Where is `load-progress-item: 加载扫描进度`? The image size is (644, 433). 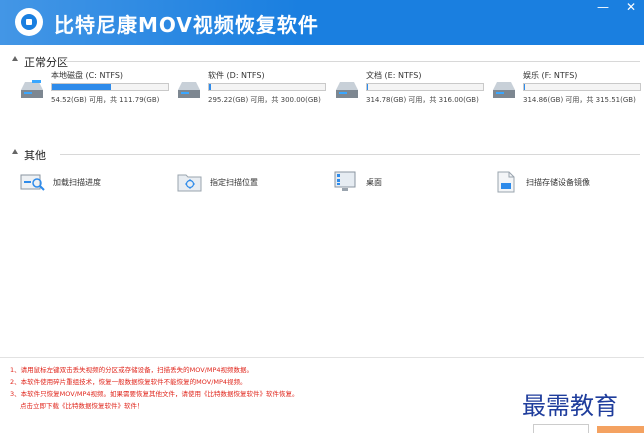
load-progress-item: 加载扫描进度 is located at coordinates (95, 182).